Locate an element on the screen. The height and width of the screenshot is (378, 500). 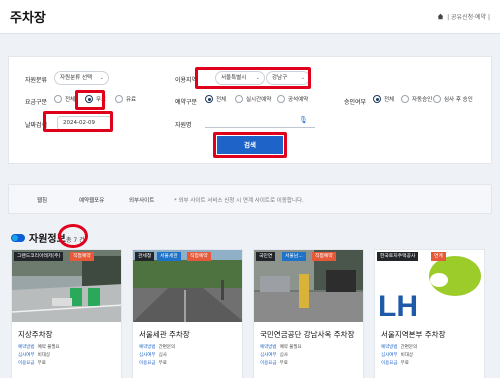
region-city-value: 서울특별시 is located at coordinates (234, 78).